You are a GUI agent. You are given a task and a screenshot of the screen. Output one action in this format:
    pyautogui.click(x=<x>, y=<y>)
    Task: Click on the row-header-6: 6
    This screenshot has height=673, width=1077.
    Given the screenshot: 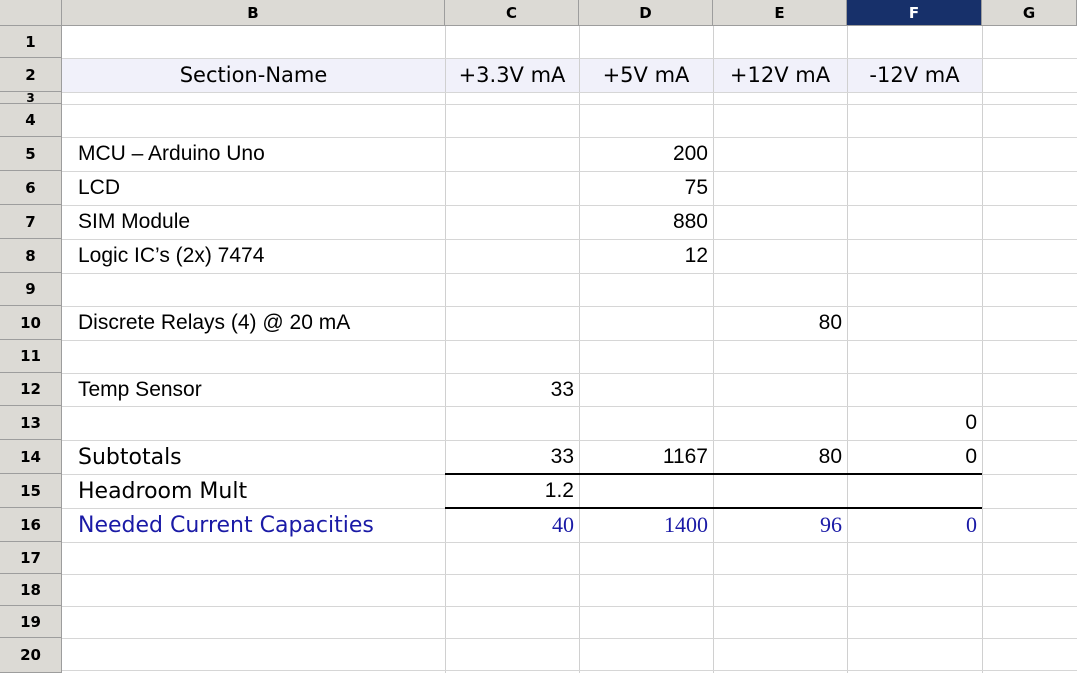 What is the action you would take?
    pyautogui.click(x=31, y=188)
    